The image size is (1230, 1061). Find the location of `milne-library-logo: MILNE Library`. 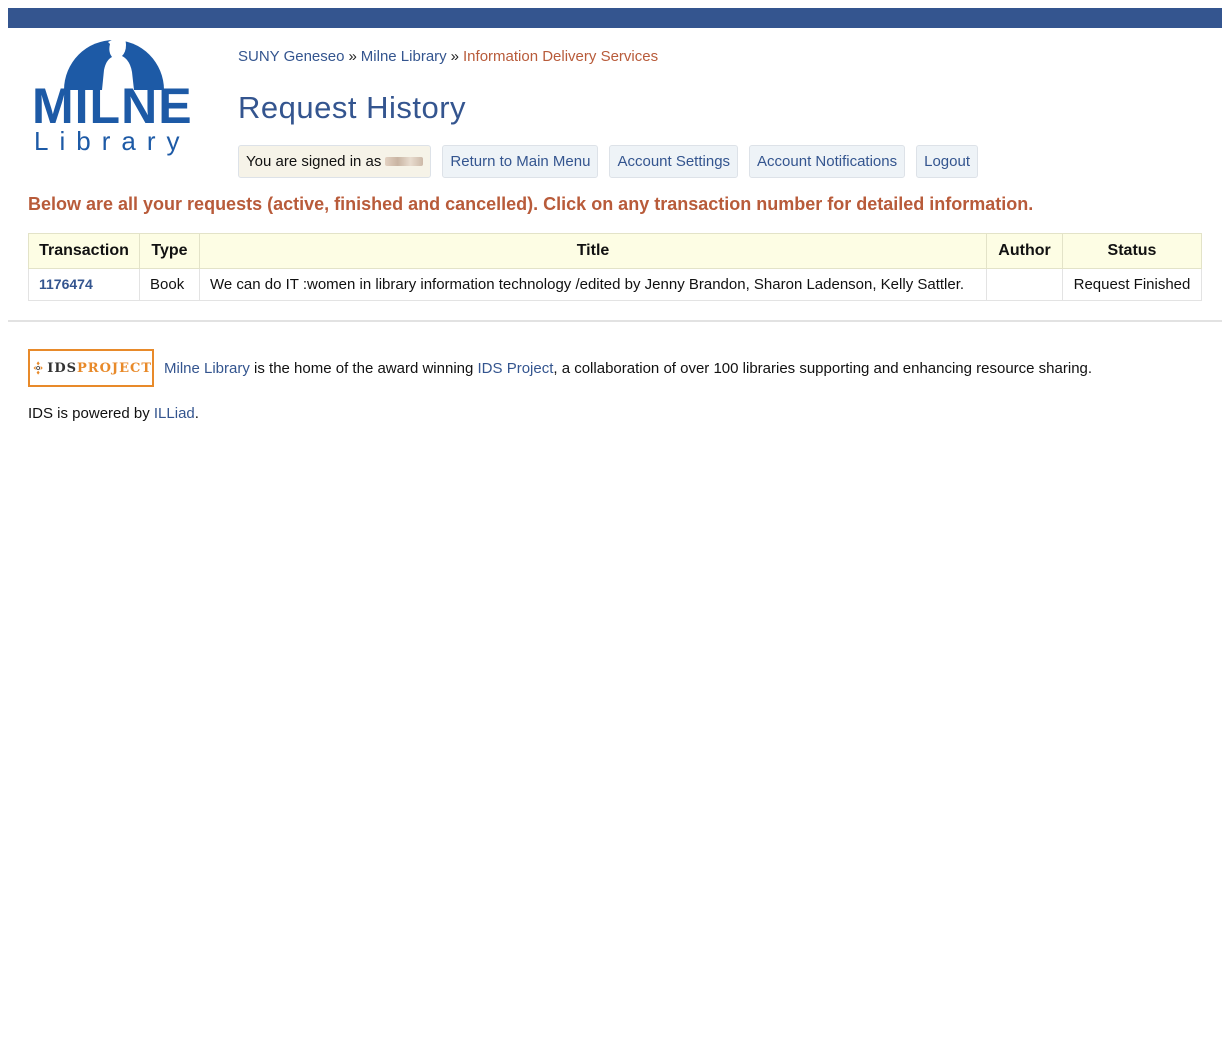

milne-library-logo: MILNE Library is located at coordinates (117, 93).